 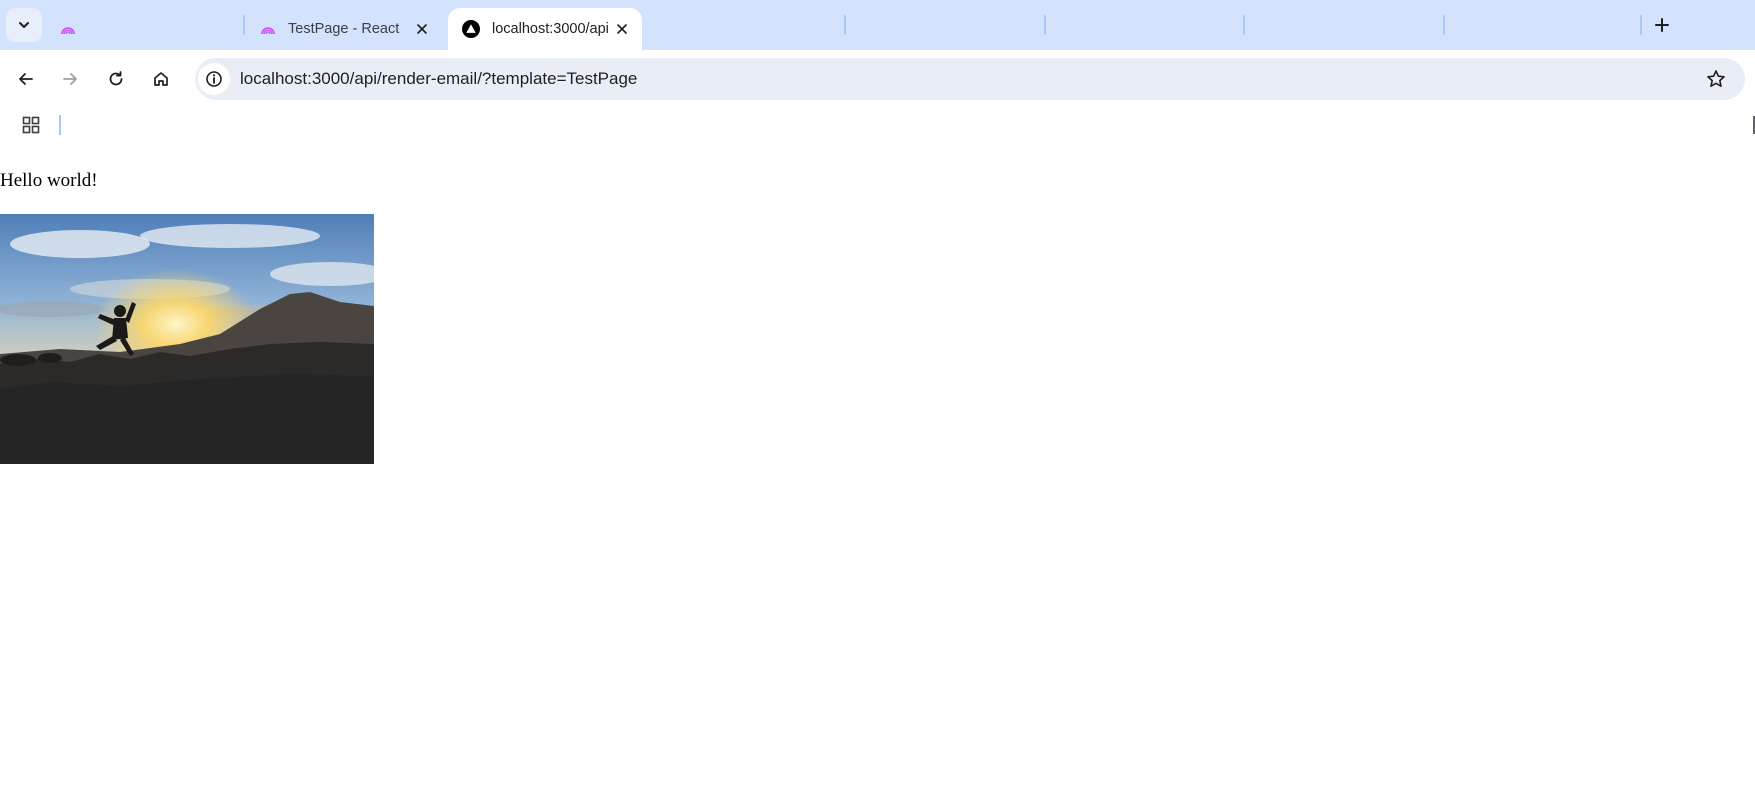 I want to click on site-info-button, so click(x=214, y=79).